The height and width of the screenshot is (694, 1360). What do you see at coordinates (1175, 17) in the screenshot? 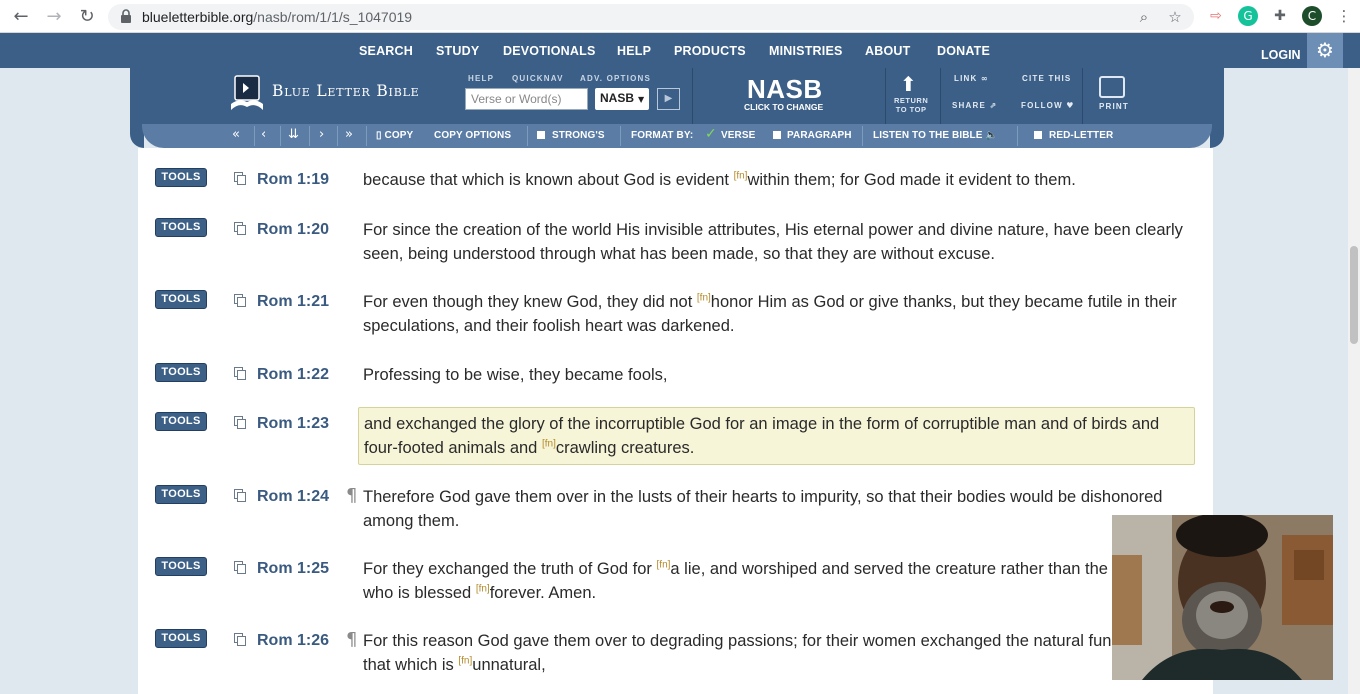
I see `bookmark-star-icon: ☆` at bounding box center [1175, 17].